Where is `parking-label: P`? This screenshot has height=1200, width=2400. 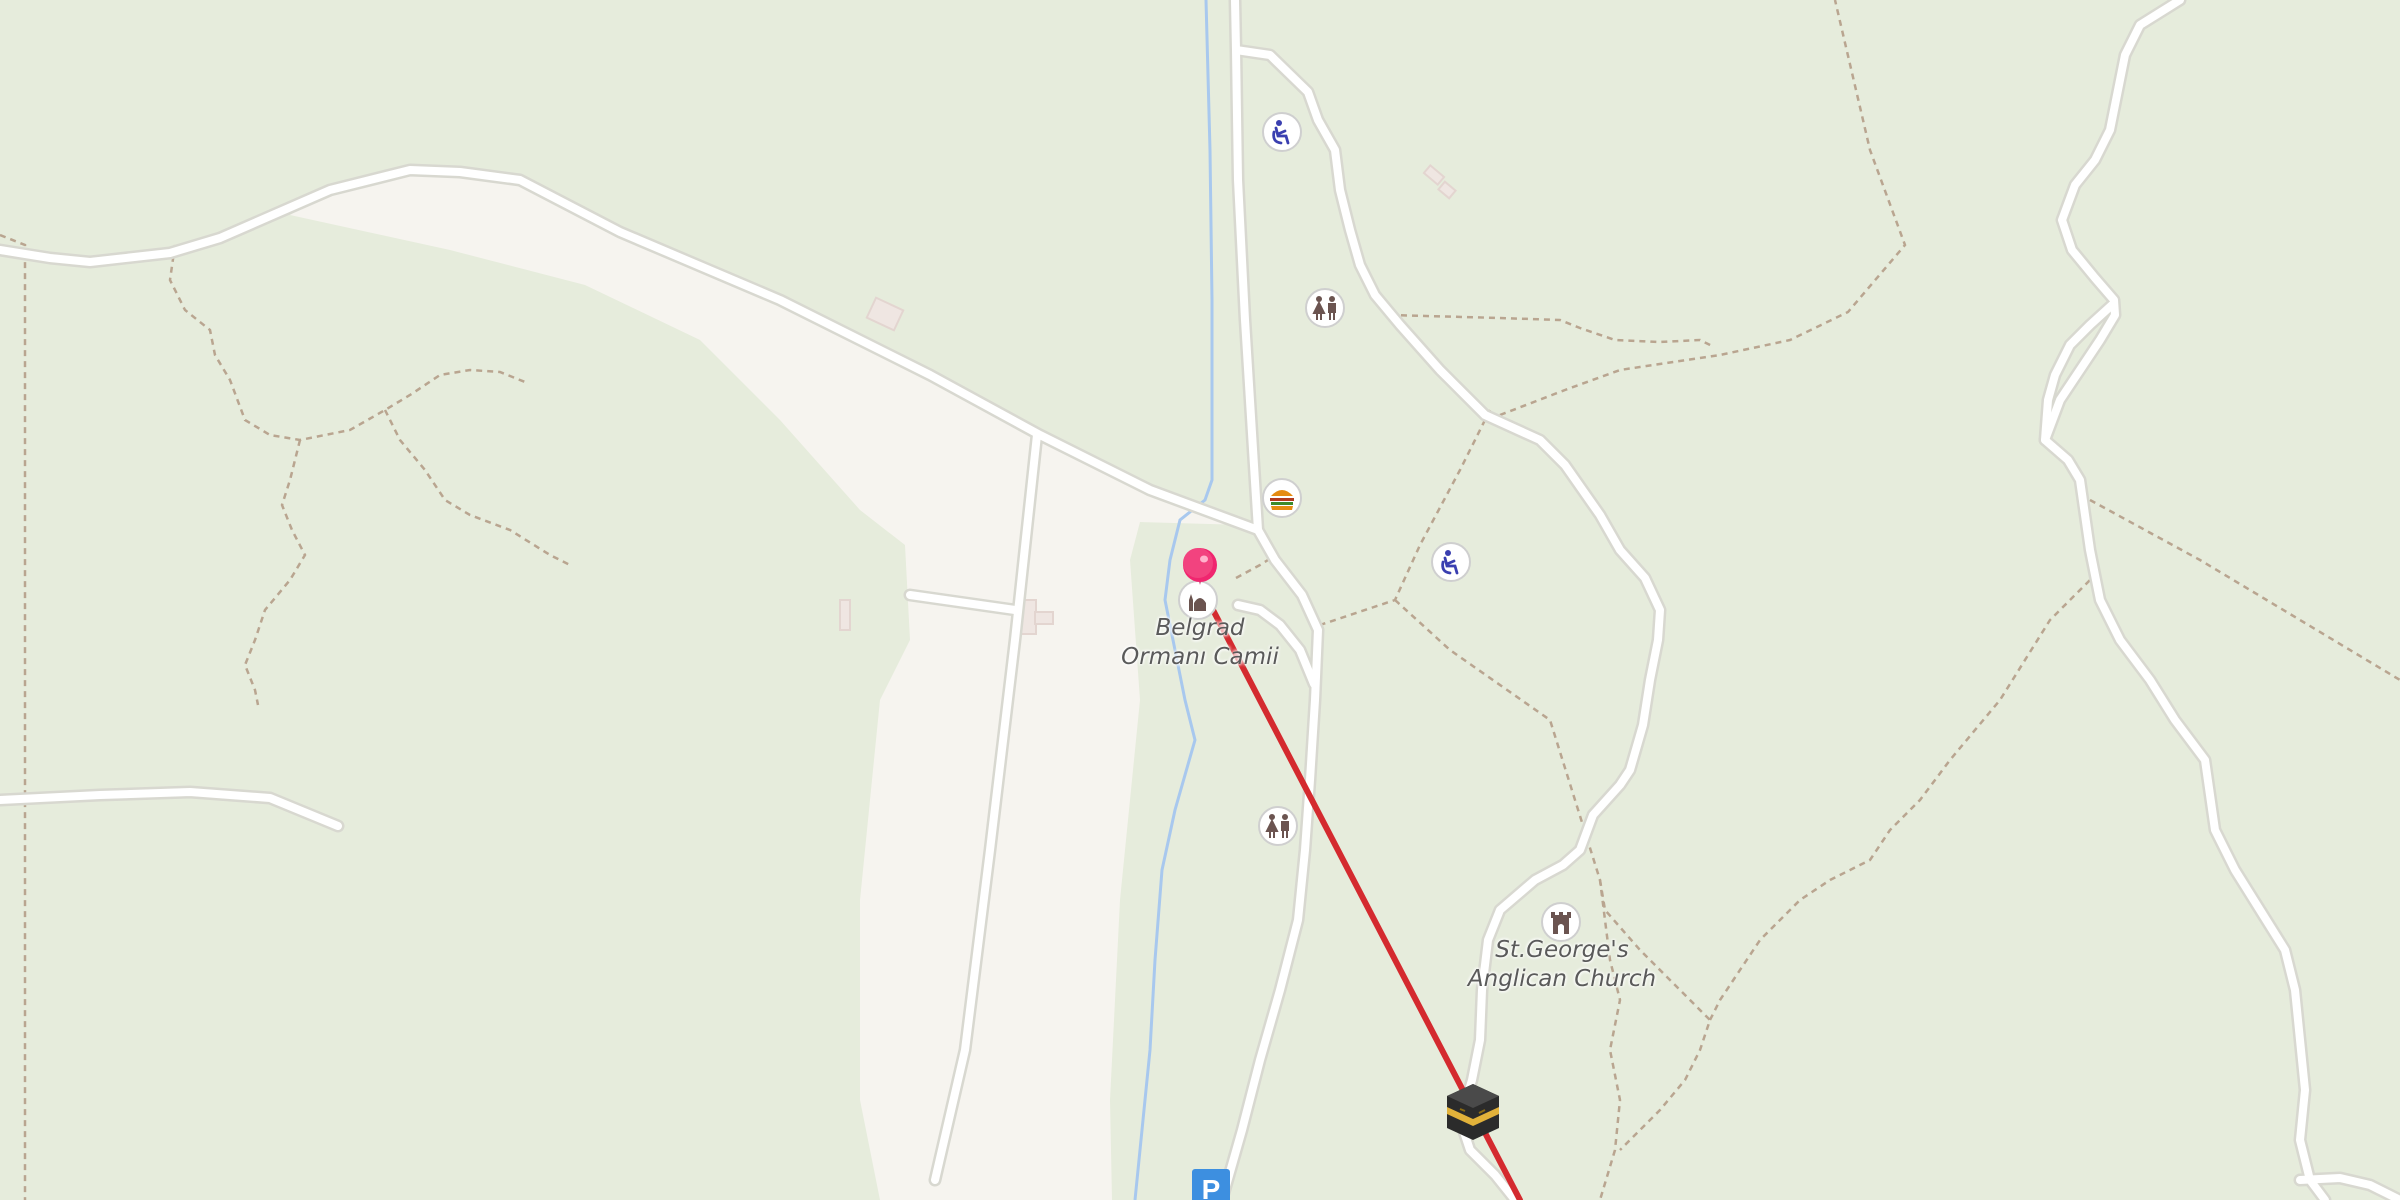
parking-label: P is located at coordinates (1211, 1187).